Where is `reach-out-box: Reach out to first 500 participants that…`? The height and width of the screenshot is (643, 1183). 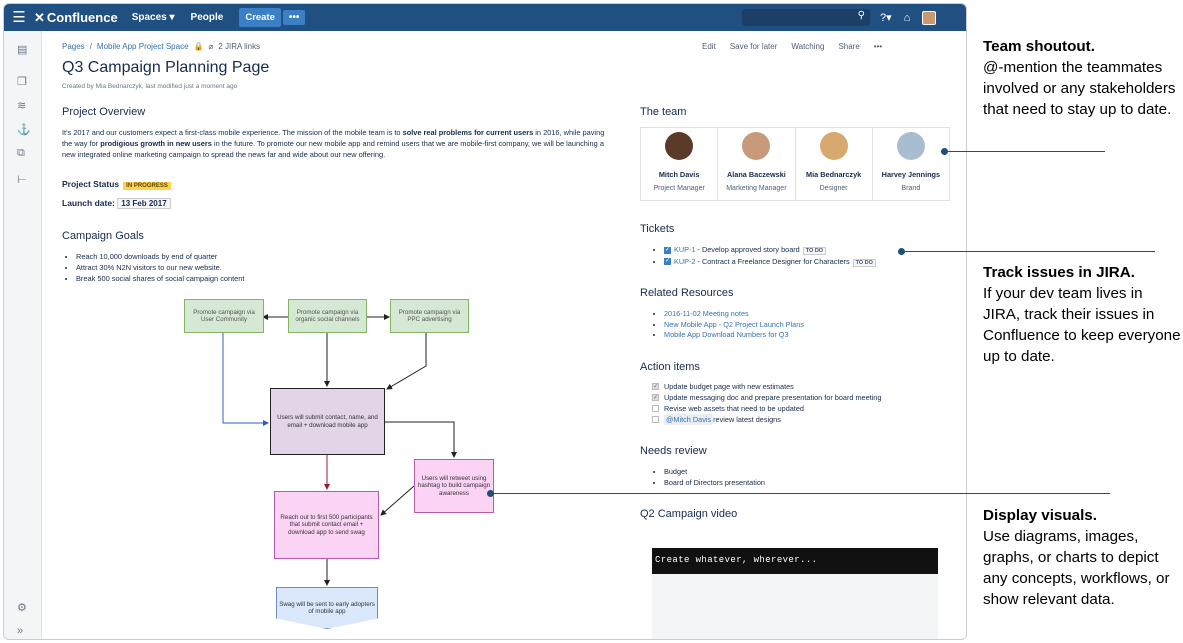
reach-out-box: Reach out to first 500 participants that… is located at coordinates (326, 525).